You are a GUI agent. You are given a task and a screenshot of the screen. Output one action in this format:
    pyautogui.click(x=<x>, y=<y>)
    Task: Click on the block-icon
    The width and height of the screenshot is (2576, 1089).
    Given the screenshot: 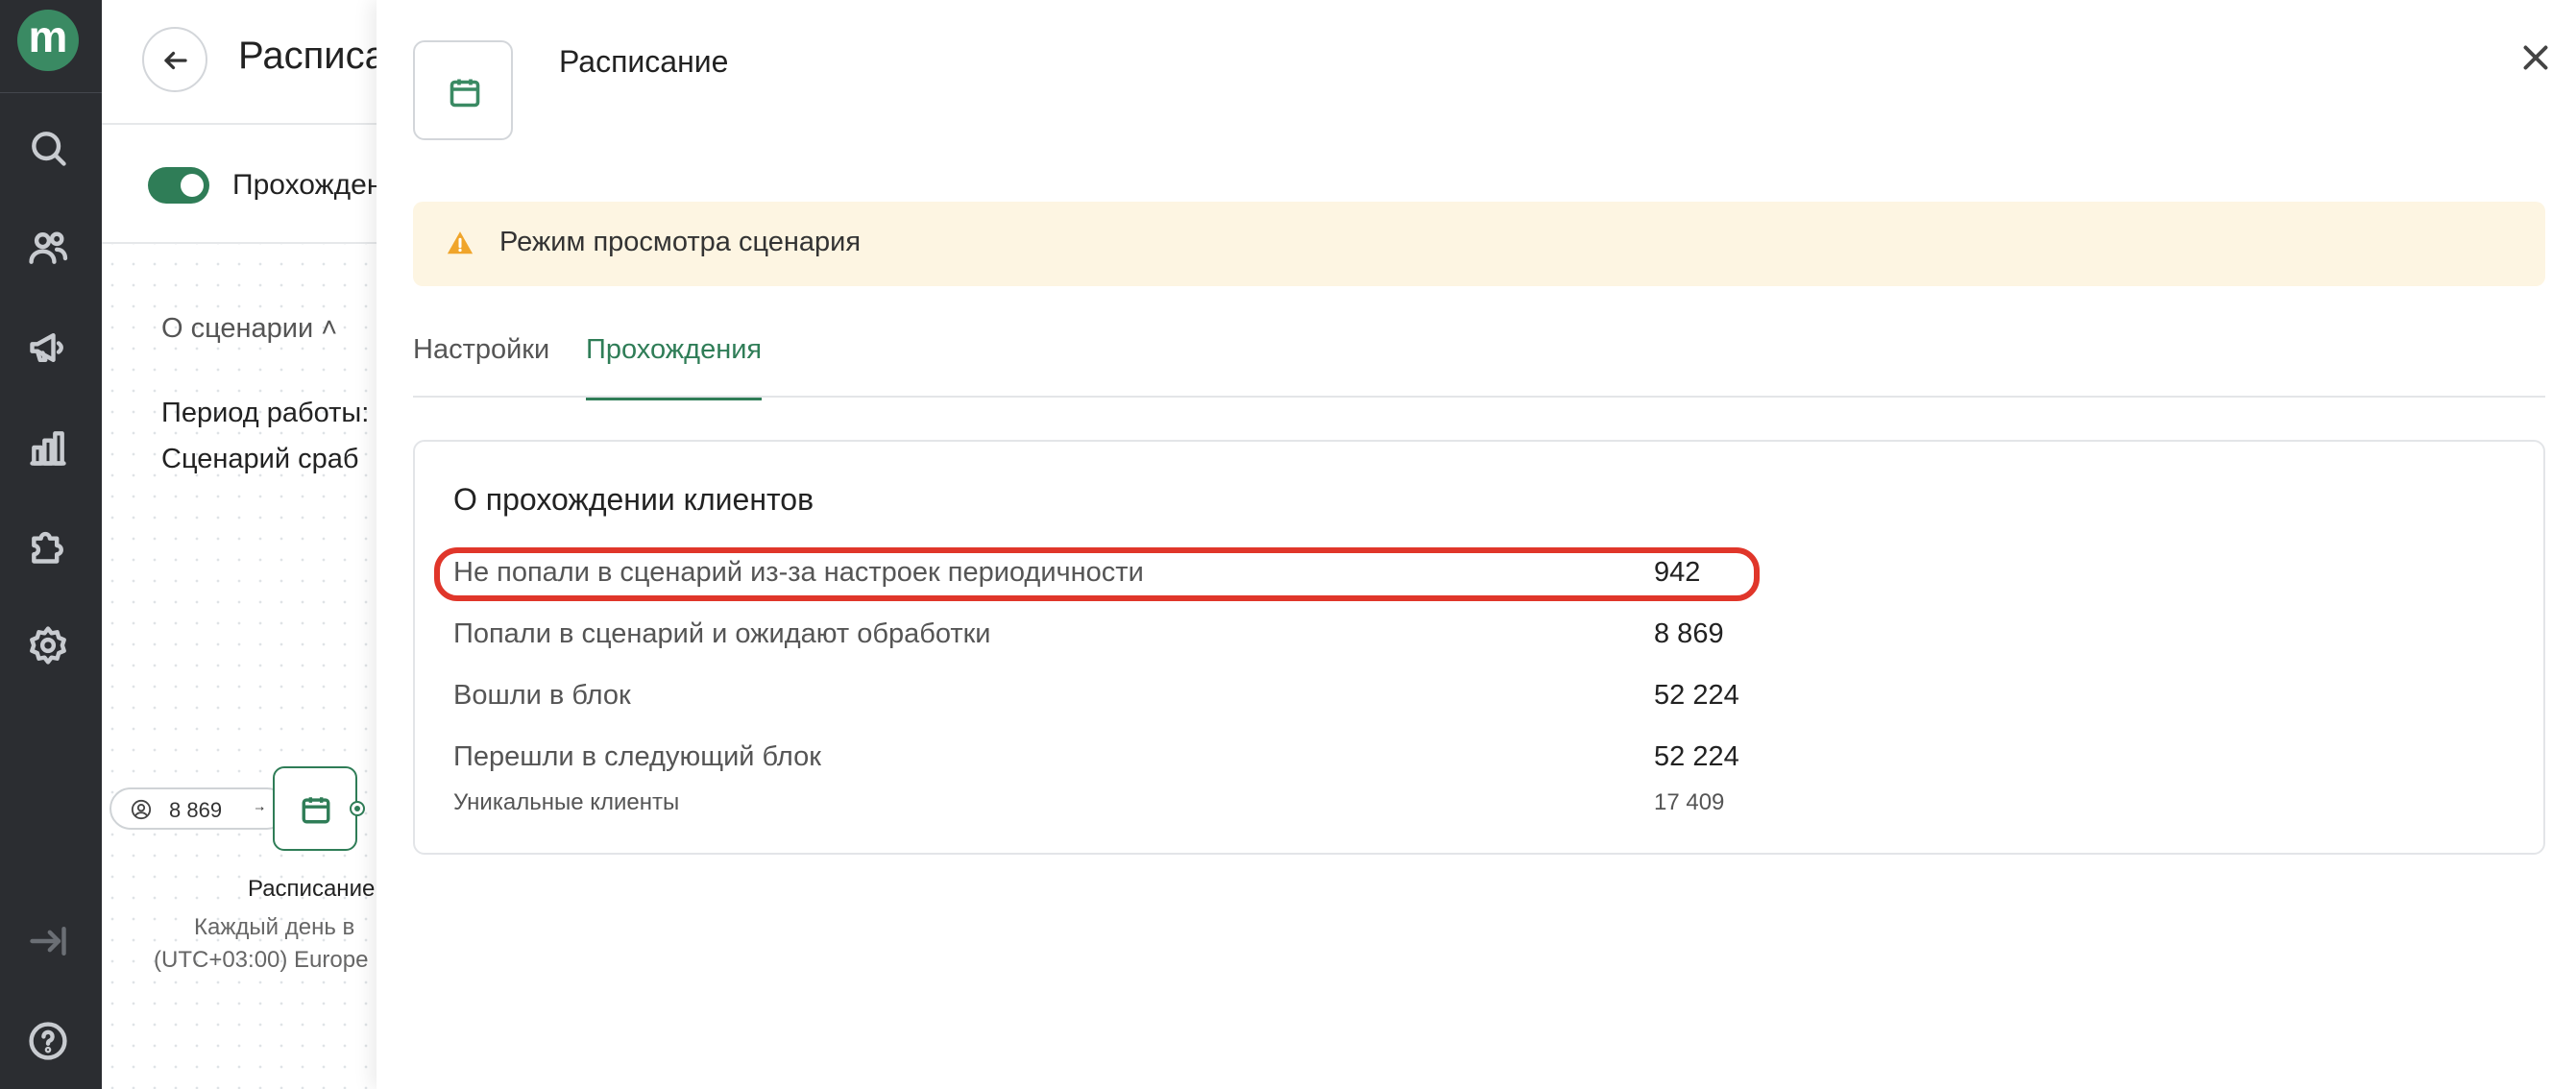 What is the action you would take?
    pyautogui.click(x=463, y=90)
    